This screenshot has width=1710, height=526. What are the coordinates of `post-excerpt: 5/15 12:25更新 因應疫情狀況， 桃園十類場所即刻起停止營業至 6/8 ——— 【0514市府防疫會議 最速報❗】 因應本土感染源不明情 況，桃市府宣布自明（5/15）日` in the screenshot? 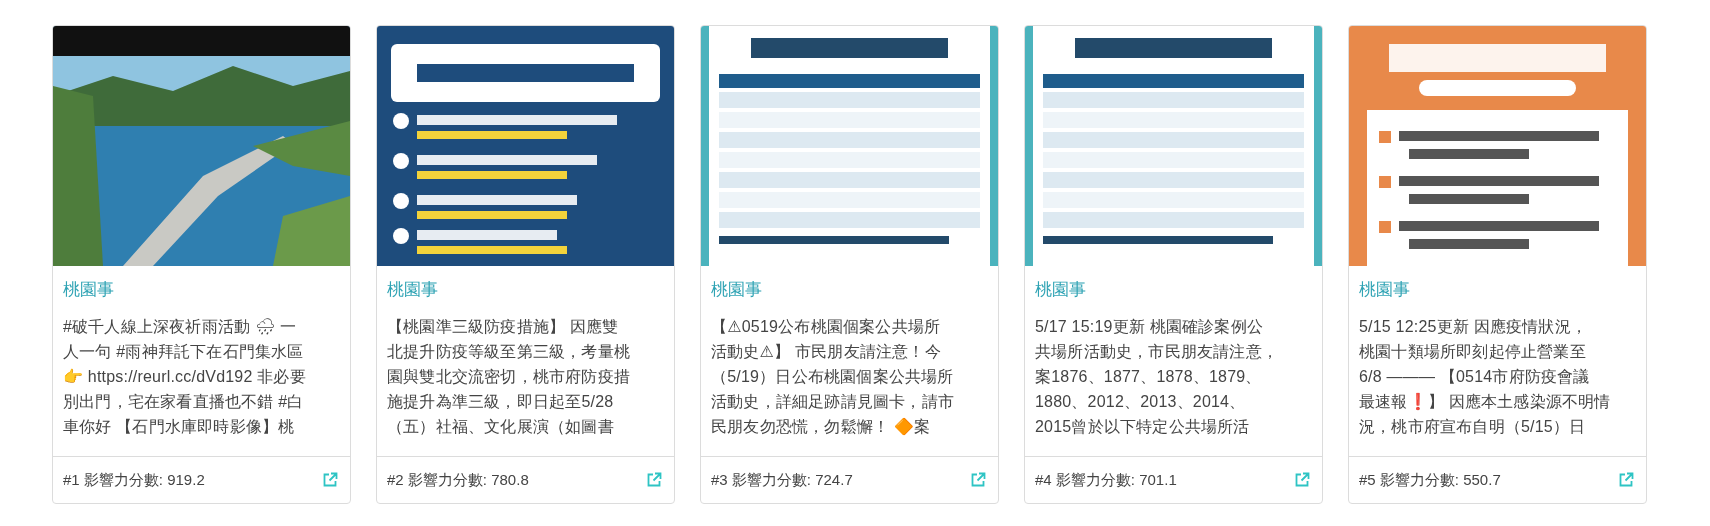 It's located at (1485, 377).